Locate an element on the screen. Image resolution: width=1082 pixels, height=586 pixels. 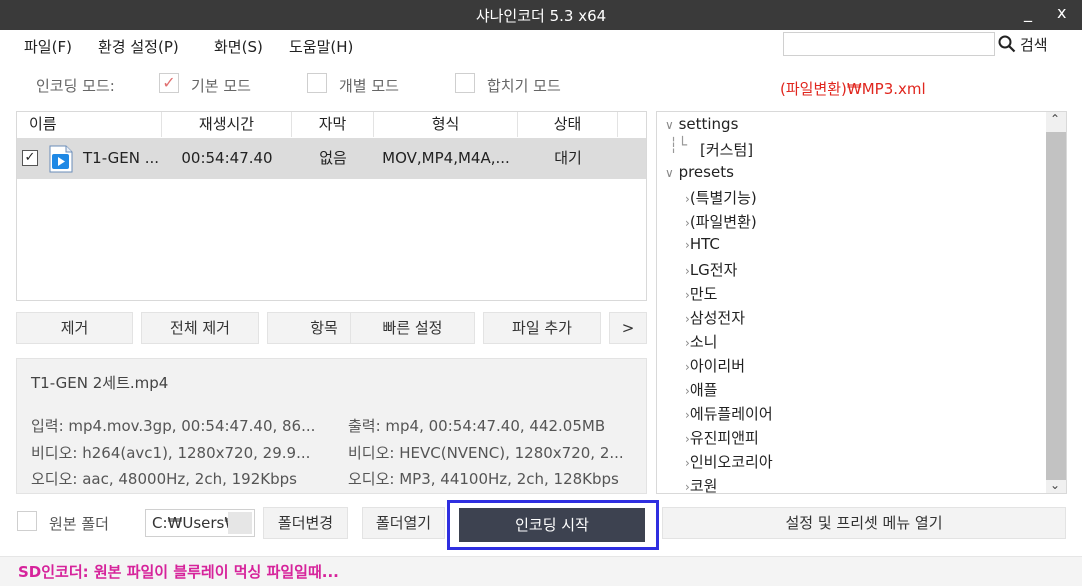
folder-path-mask is located at coordinates (240, 523).